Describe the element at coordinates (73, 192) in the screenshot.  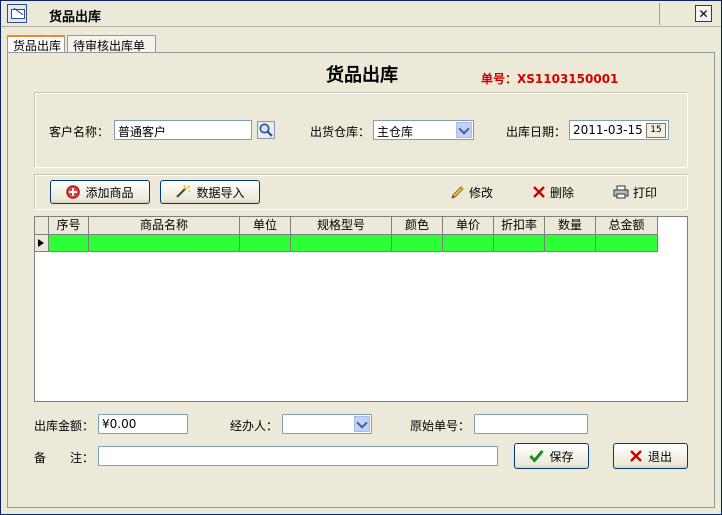
I see `plus-icon` at that location.